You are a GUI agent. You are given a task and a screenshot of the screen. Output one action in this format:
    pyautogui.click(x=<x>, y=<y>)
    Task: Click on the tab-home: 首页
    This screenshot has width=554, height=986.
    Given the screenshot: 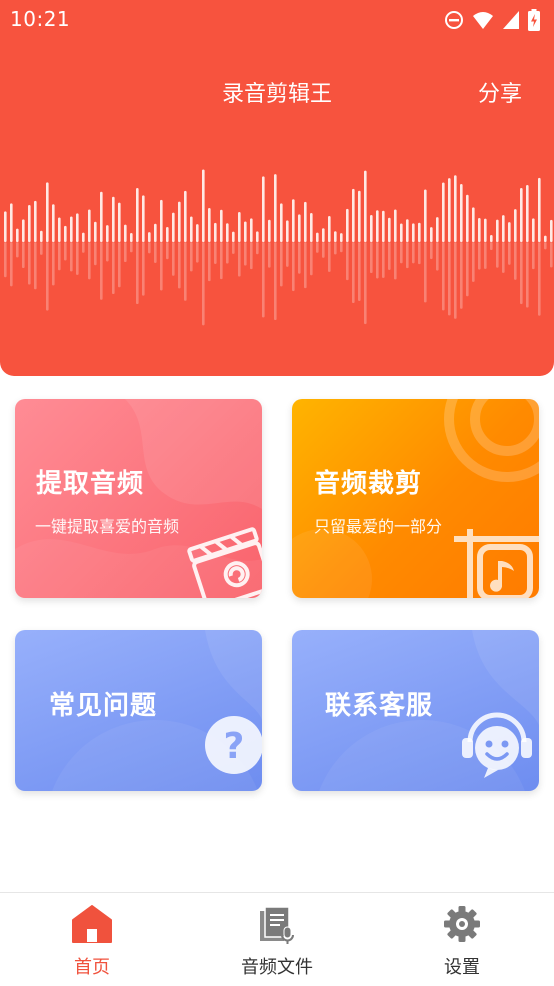 What is the action you would take?
    pyautogui.click(x=92, y=939)
    